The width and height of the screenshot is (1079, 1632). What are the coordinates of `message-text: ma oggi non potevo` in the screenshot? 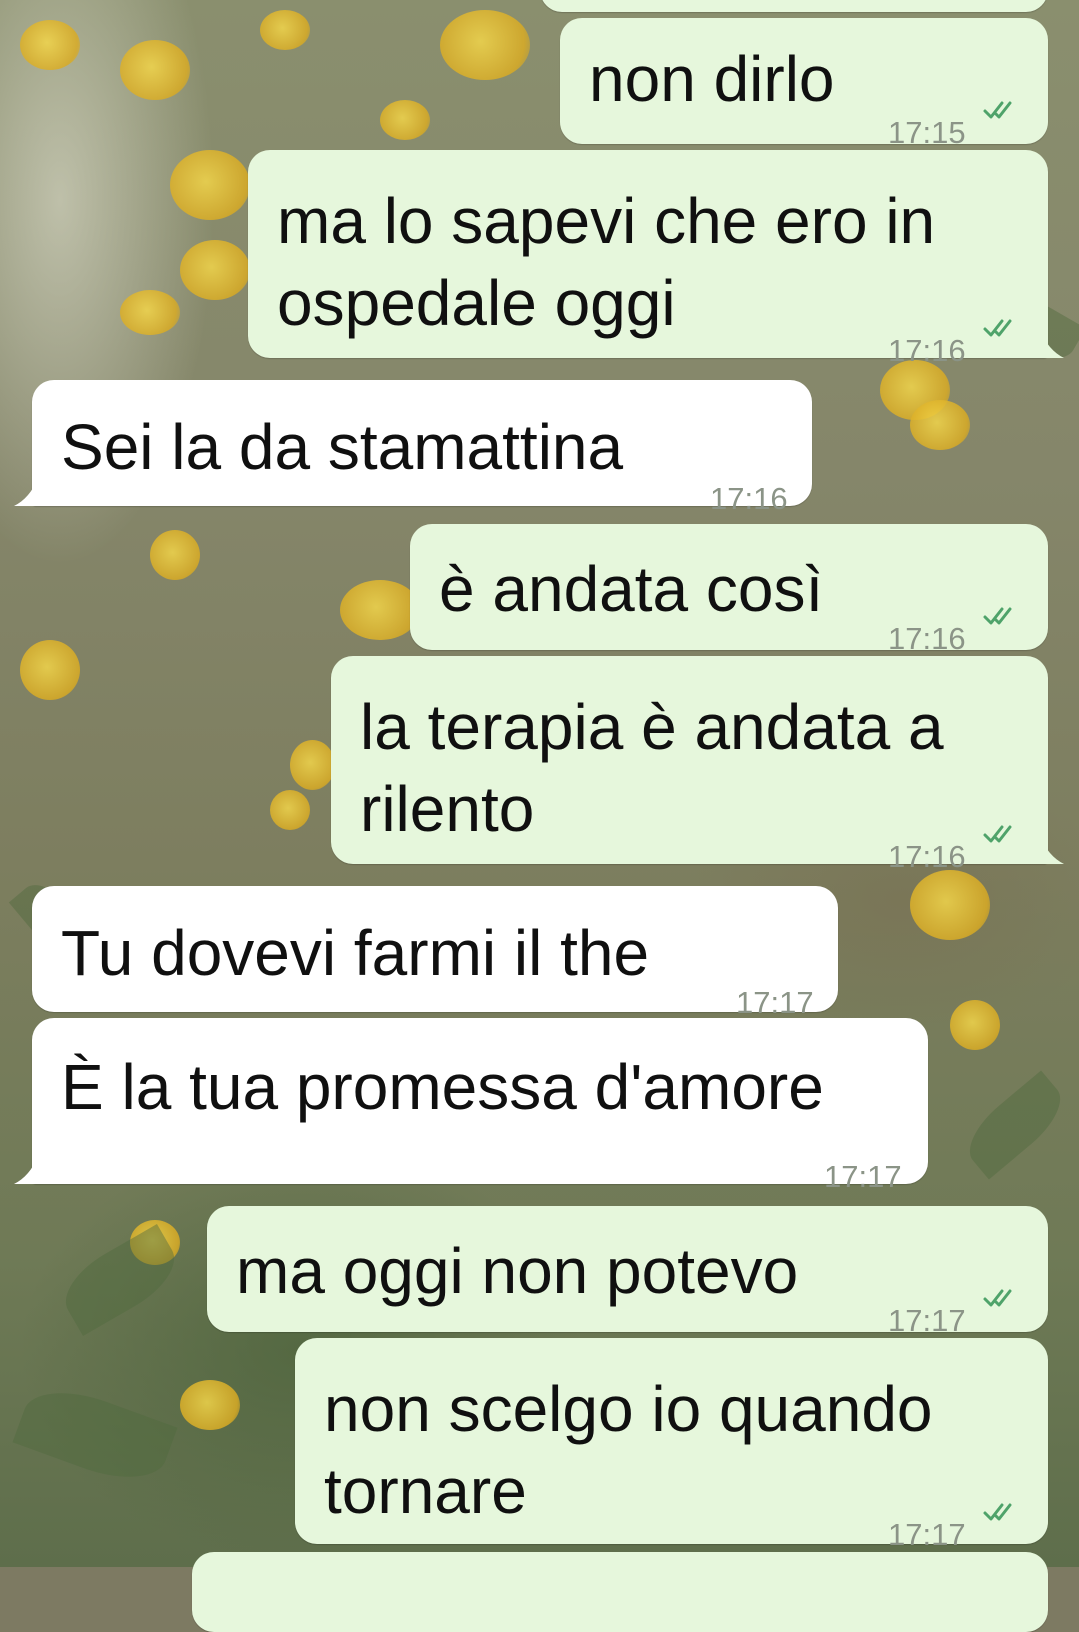 It's located at (517, 1271).